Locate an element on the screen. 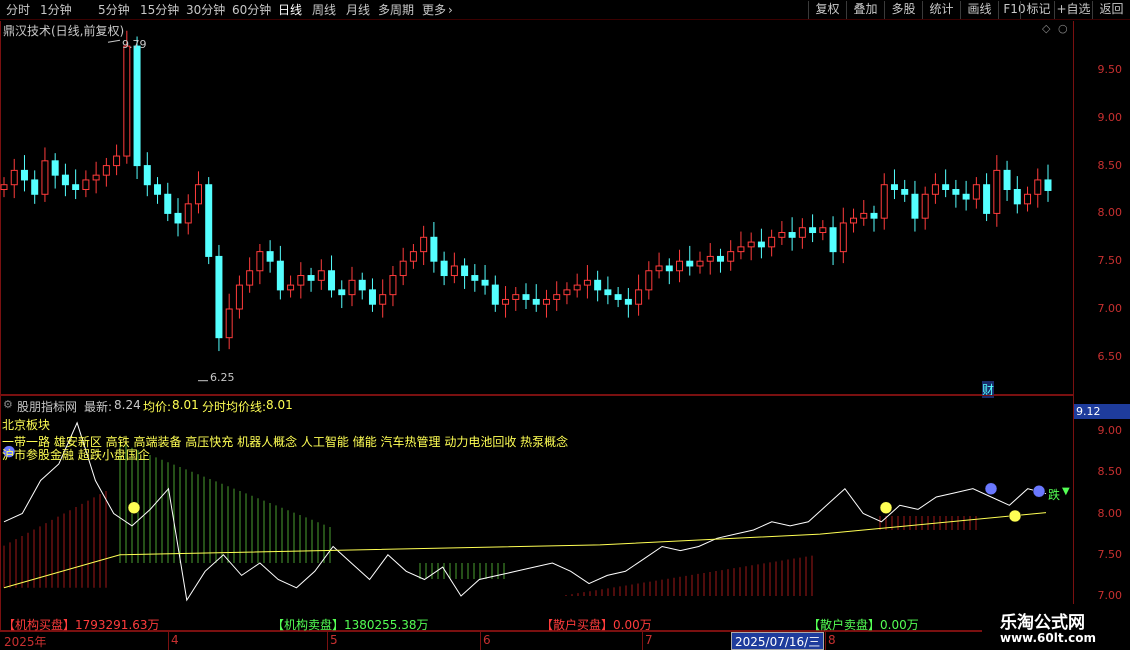 The image size is (1130, 650). statistics-button: 统计 is located at coordinates (941, 10).